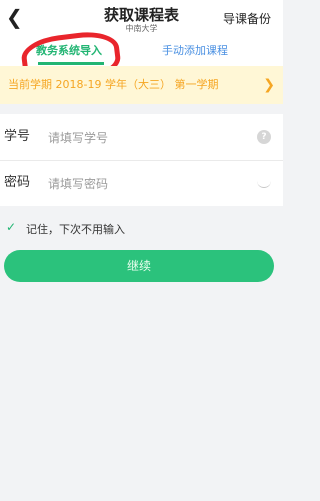 The image size is (320, 501). I want to click on student-id-label: 学号, so click(17, 136).